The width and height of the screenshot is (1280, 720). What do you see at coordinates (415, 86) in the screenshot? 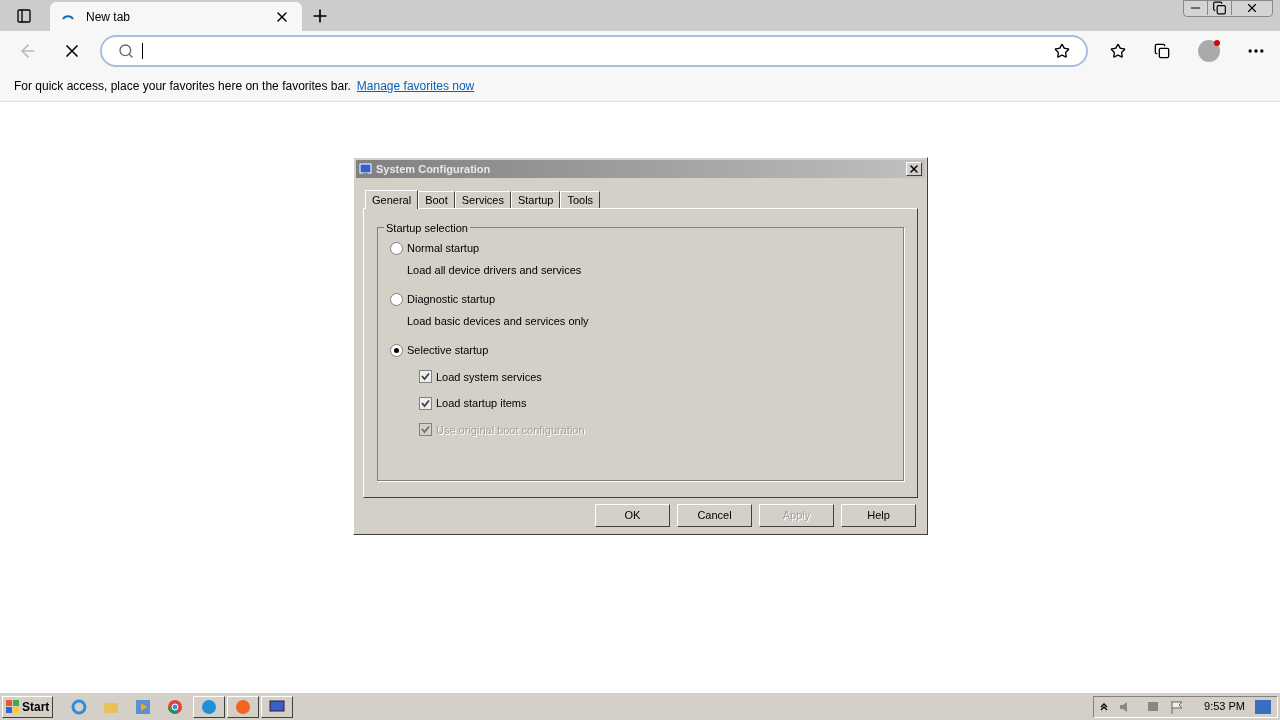
I see `manage-favorites-link: Manage favorites now` at bounding box center [415, 86].